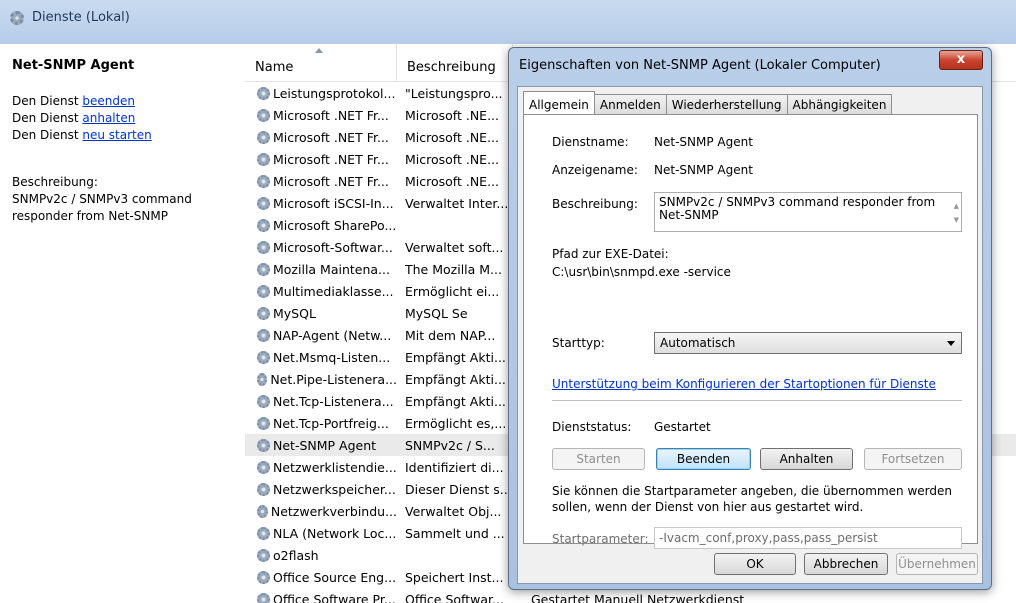 Image resolution: width=1016 pixels, height=603 pixels. Describe the element at coordinates (296, 555) in the screenshot. I see `row-name: o2flash` at that location.